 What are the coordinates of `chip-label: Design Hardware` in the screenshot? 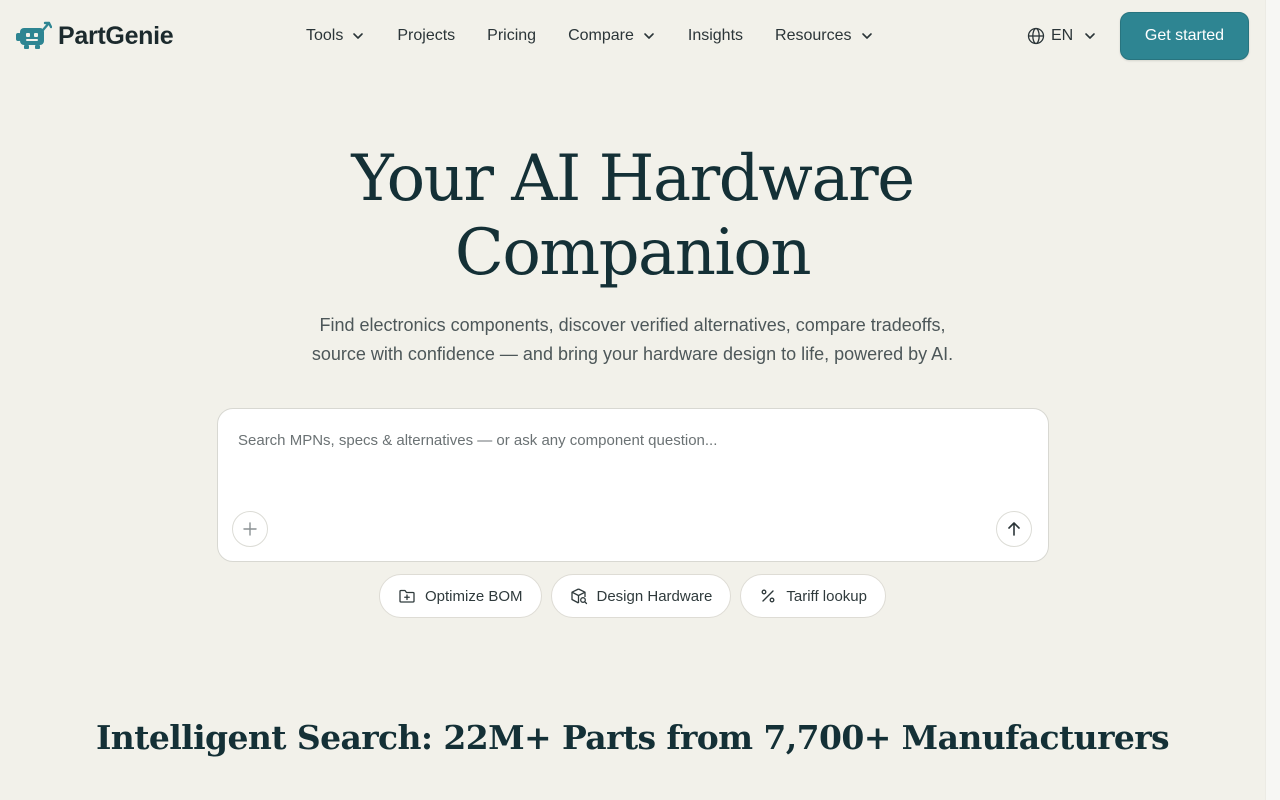 It's located at (654, 596).